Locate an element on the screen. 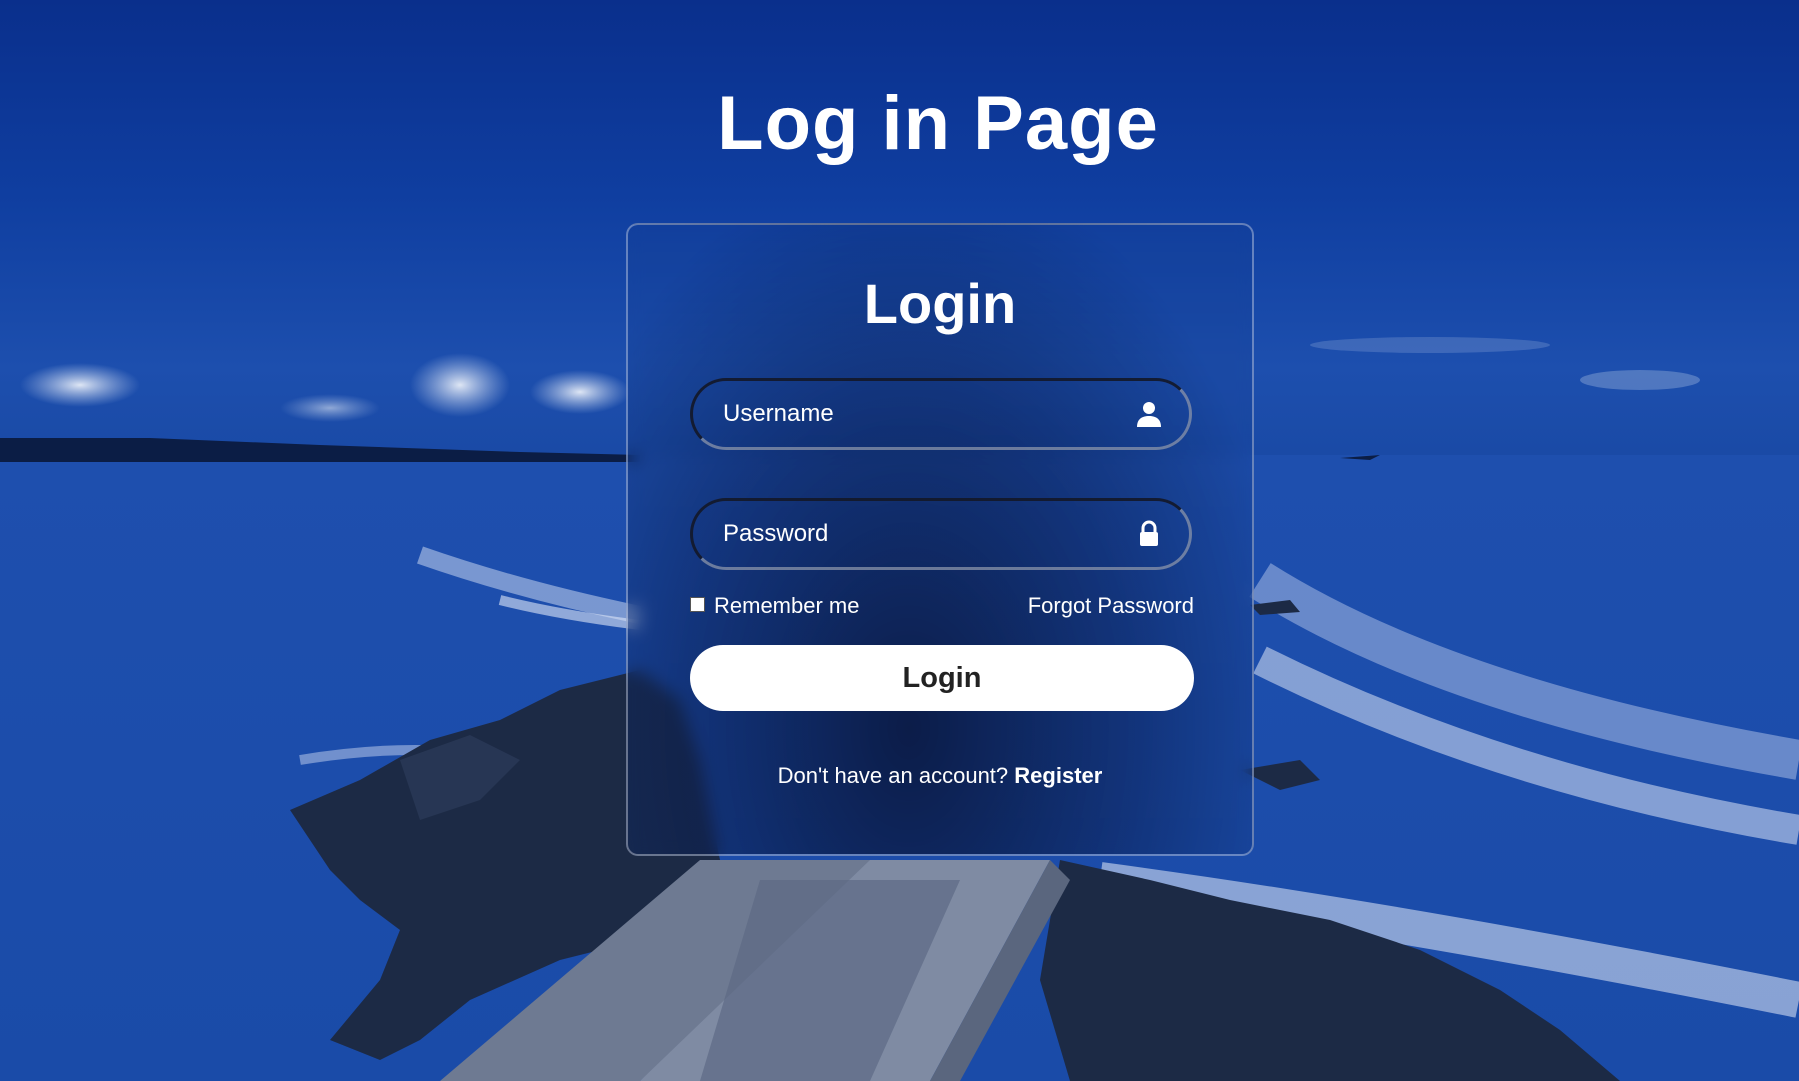 This screenshot has height=1081, width=1799. page-title: Log in Page is located at coordinates (938, 123).